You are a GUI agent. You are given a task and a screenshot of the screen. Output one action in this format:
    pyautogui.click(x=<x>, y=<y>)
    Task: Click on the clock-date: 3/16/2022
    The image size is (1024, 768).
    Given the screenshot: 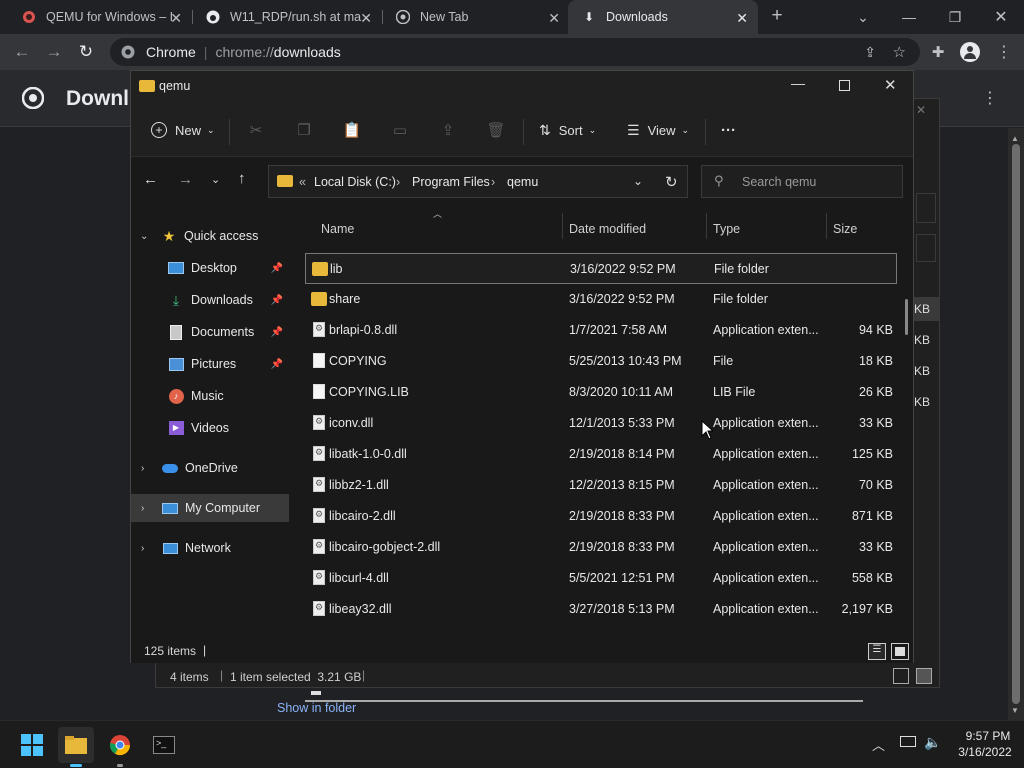 What is the action you would take?
    pyautogui.click(x=985, y=752)
    